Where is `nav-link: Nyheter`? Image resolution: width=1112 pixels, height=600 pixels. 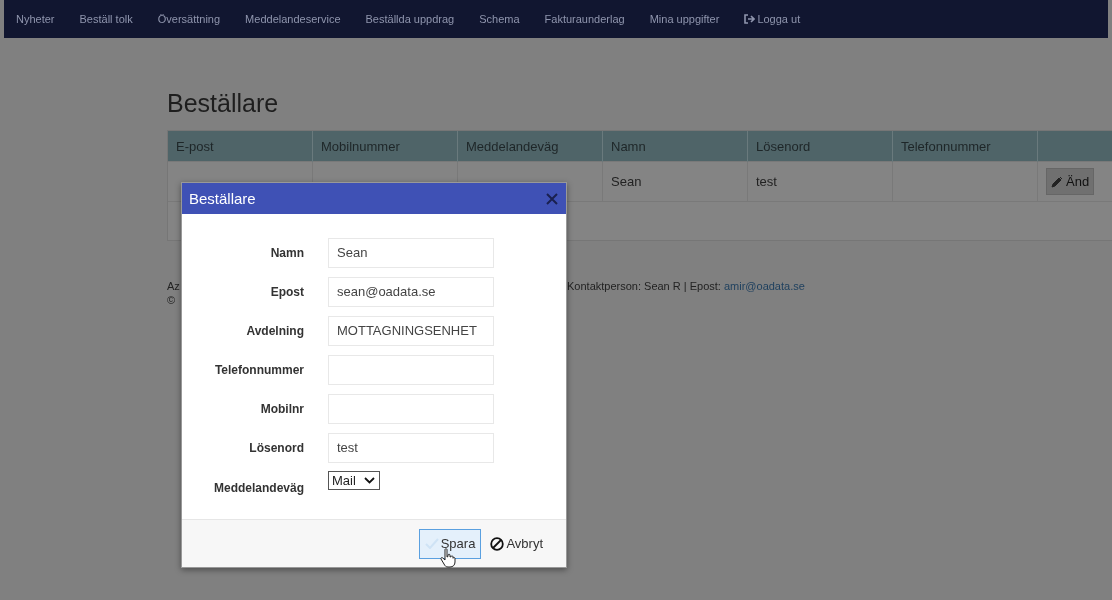
nav-link: Nyheter is located at coordinates (35, 19).